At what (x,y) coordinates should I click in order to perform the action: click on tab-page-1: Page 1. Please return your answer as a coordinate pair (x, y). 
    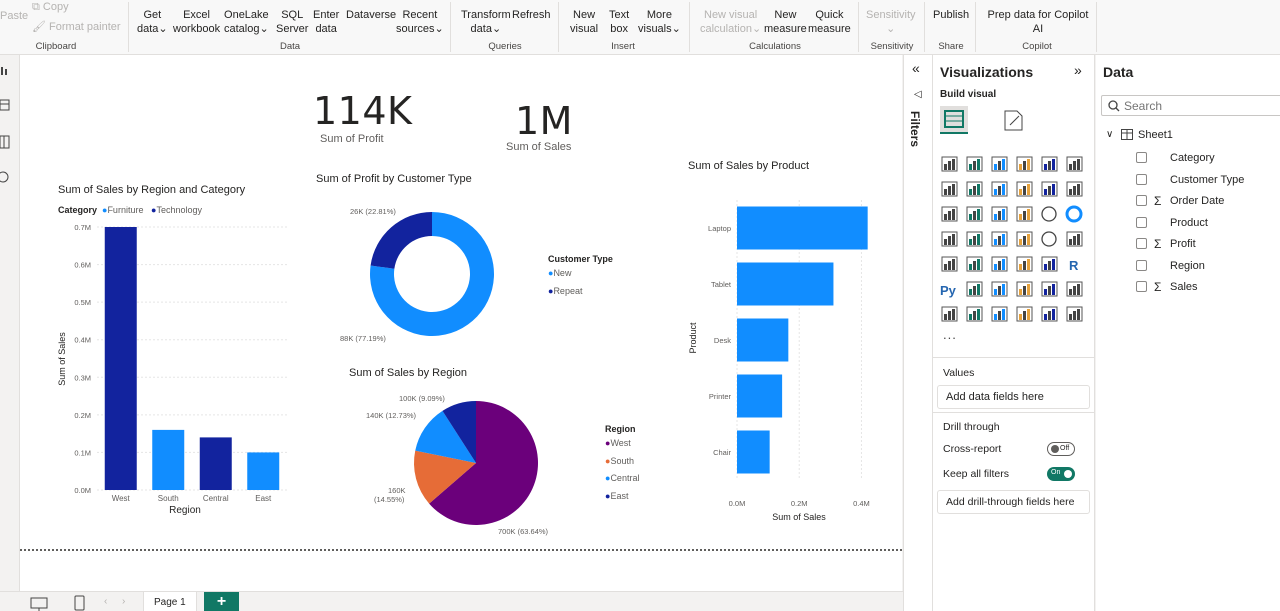
    Looking at the image, I should click on (170, 601).